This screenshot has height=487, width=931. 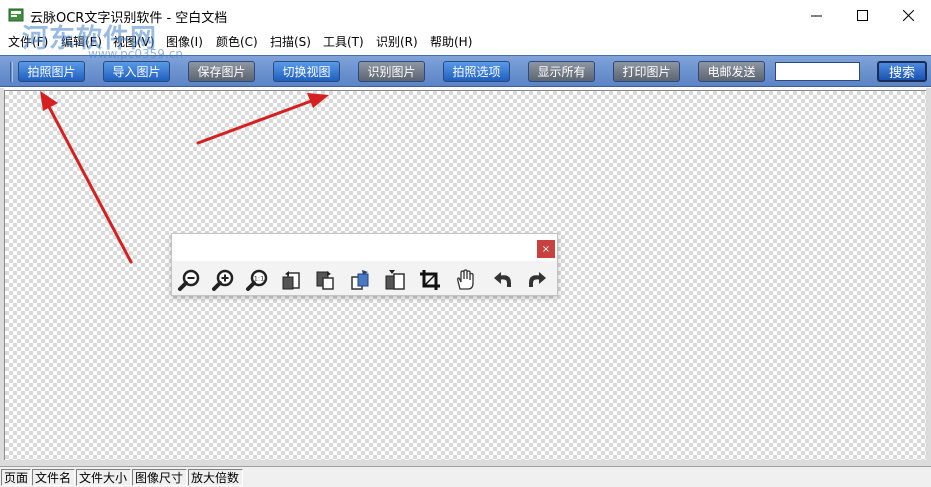 What do you see at coordinates (237, 41) in the screenshot?
I see `menu-color: 颜色(C)` at bounding box center [237, 41].